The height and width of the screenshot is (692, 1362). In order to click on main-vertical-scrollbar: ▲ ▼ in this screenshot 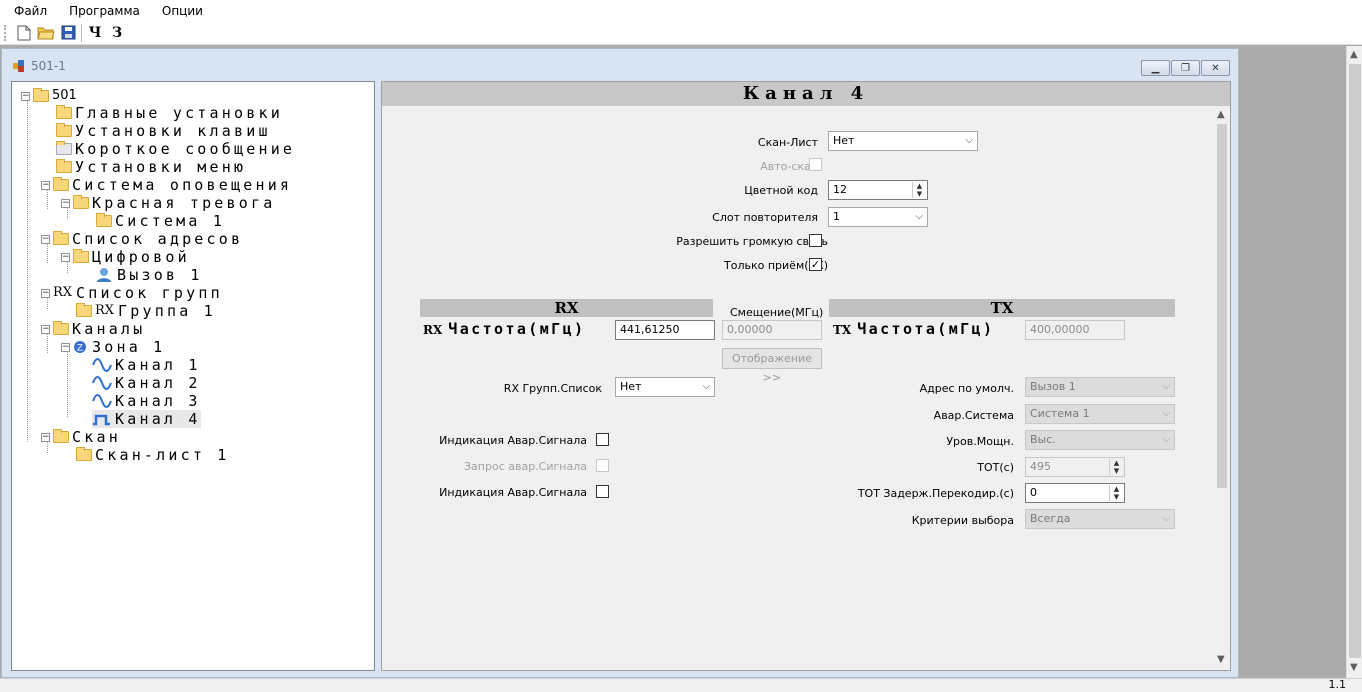, I will do `click(1354, 362)`.